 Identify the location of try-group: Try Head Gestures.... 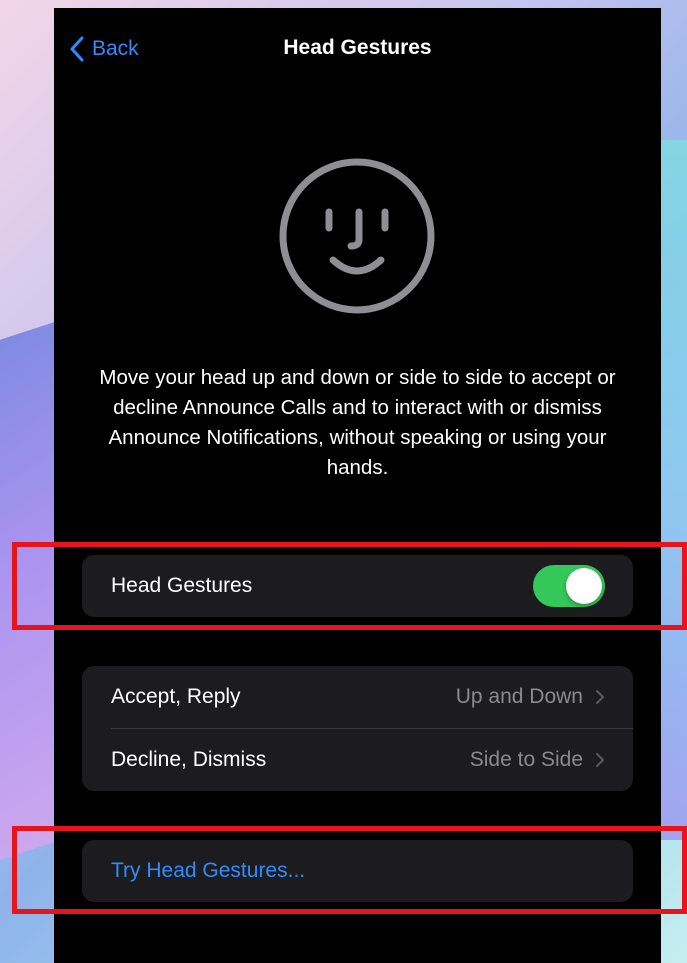
(357, 871).